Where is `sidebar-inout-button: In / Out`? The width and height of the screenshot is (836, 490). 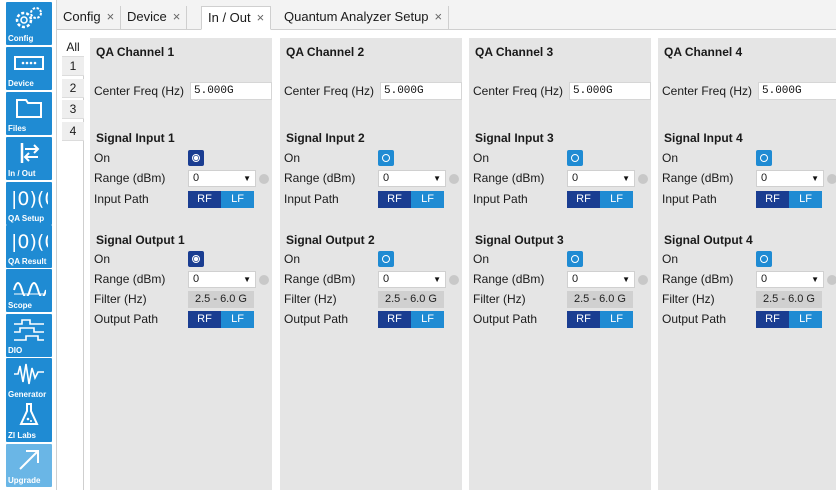
sidebar-inout-button: In / Out is located at coordinates (29, 158).